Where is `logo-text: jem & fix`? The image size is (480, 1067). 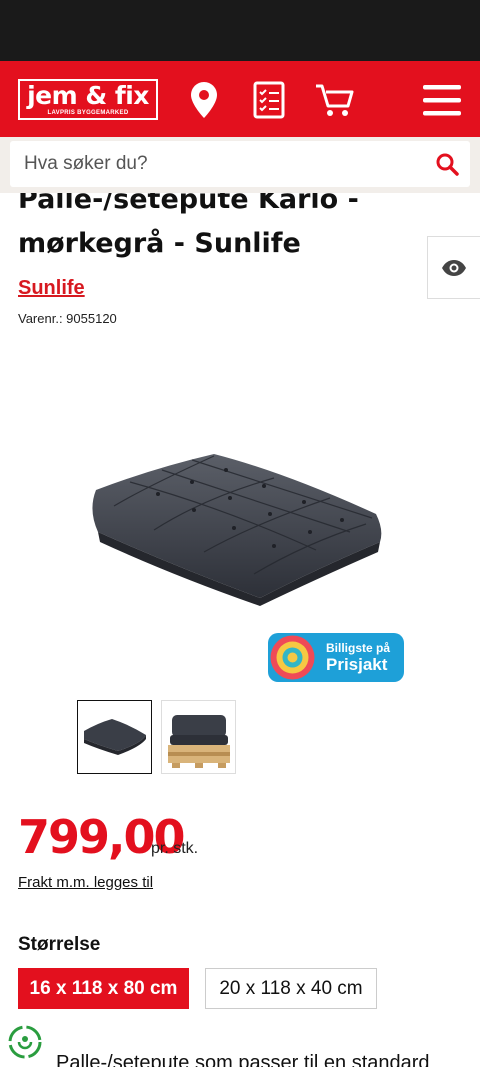
logo-text: jem & fix is located at coordinates (88, 95).